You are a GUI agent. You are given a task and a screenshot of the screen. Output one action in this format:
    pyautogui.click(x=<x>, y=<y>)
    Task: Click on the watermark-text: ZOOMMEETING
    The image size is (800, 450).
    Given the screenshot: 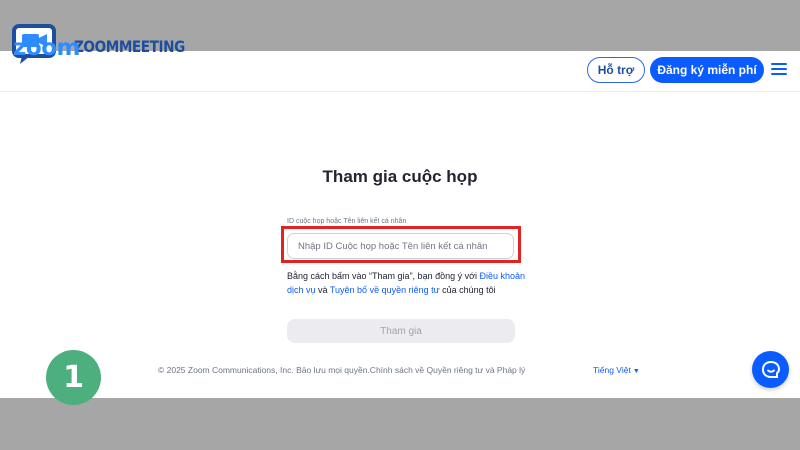 What is the action you would take?
    pyautogui.click(x=129, y=46)
    